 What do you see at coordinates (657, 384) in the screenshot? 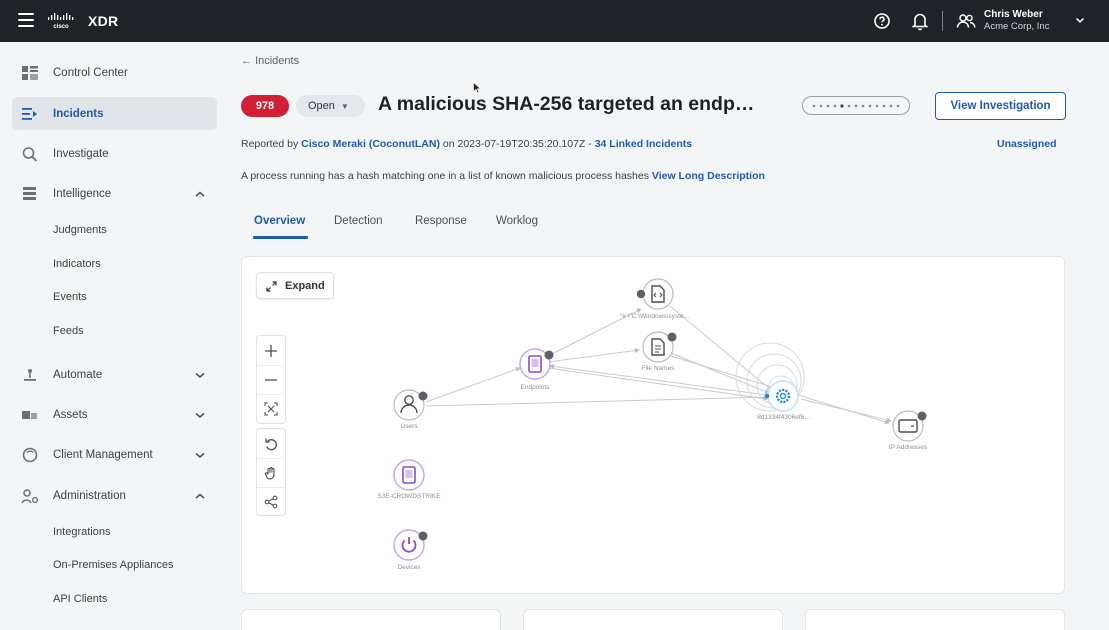
I see `edge-endpoints-sha` at bounding box center [657, 384].